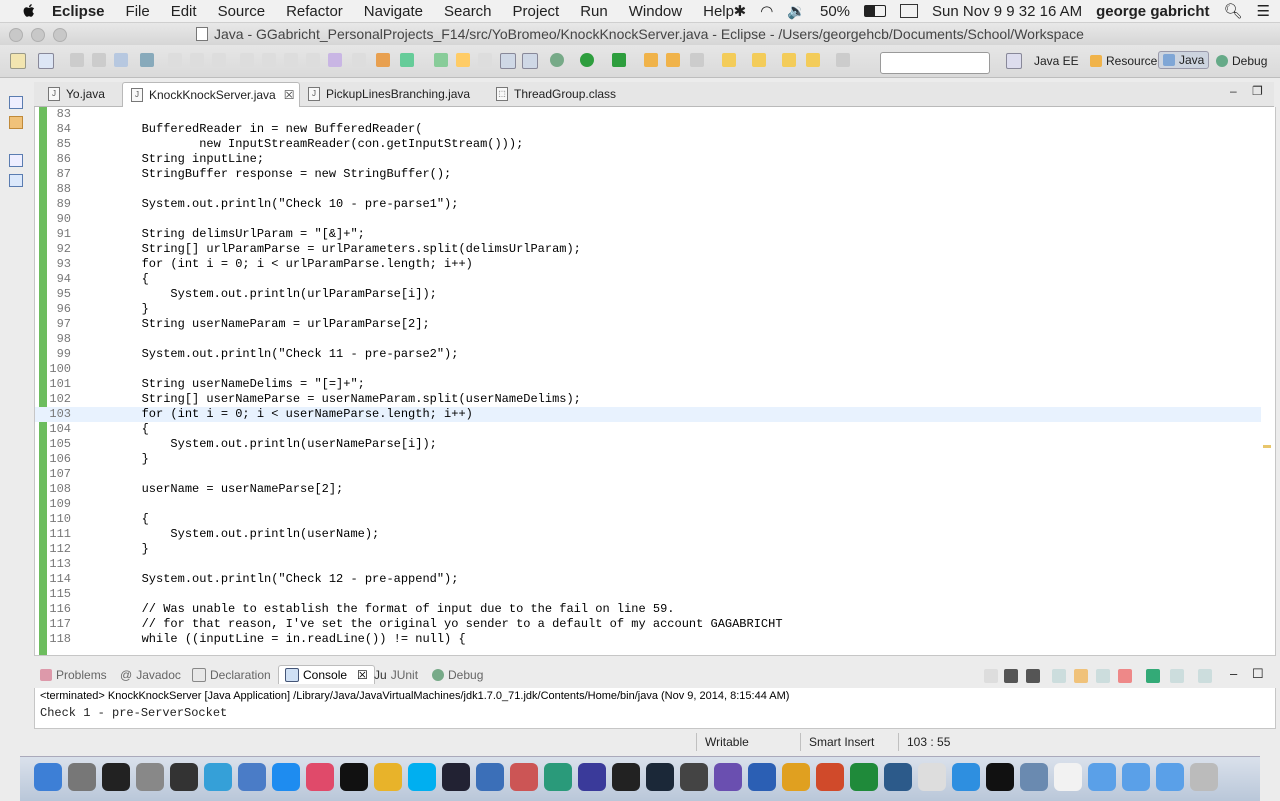  What do you see at coordinates (407, 60) in the screenshot?
I see `new-java-class-icon` at bounding box center [407, 60].